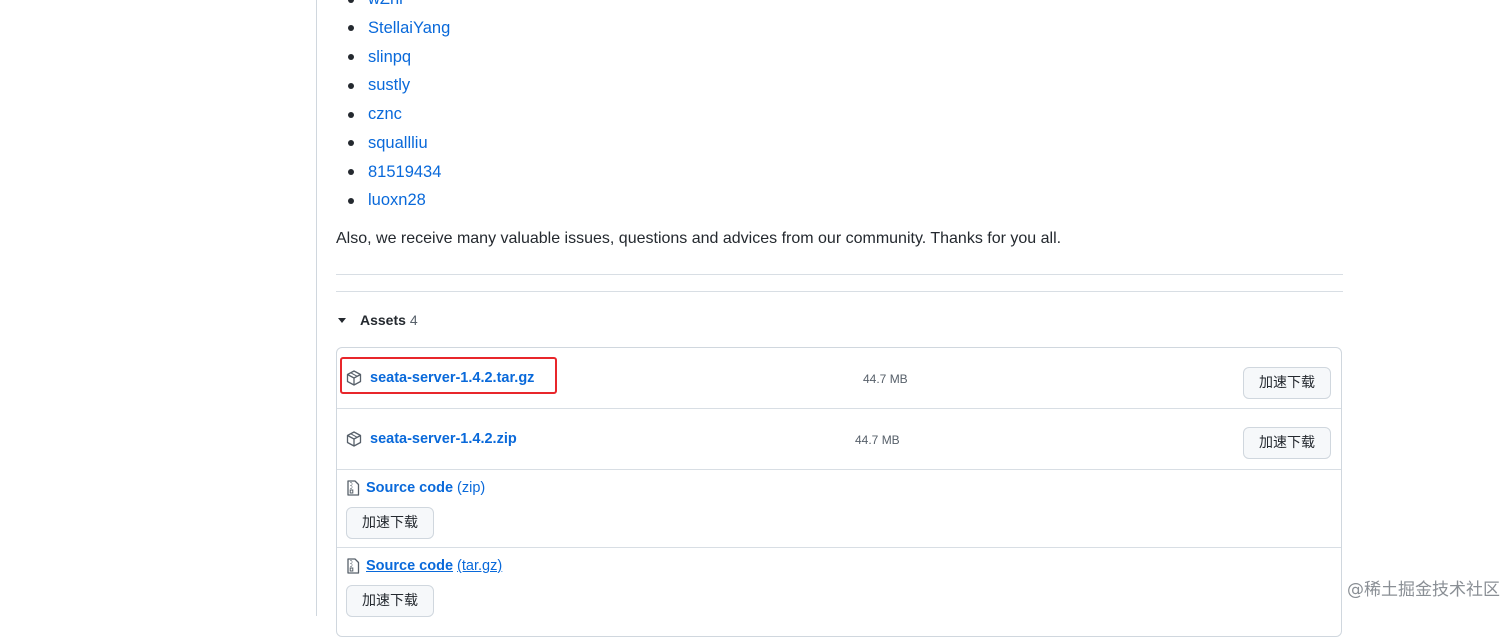  What do you see at coordinates (409, 28) in the screenshot?
I see `contributor-link: StellaiYang` at bounding box center [409, 28].